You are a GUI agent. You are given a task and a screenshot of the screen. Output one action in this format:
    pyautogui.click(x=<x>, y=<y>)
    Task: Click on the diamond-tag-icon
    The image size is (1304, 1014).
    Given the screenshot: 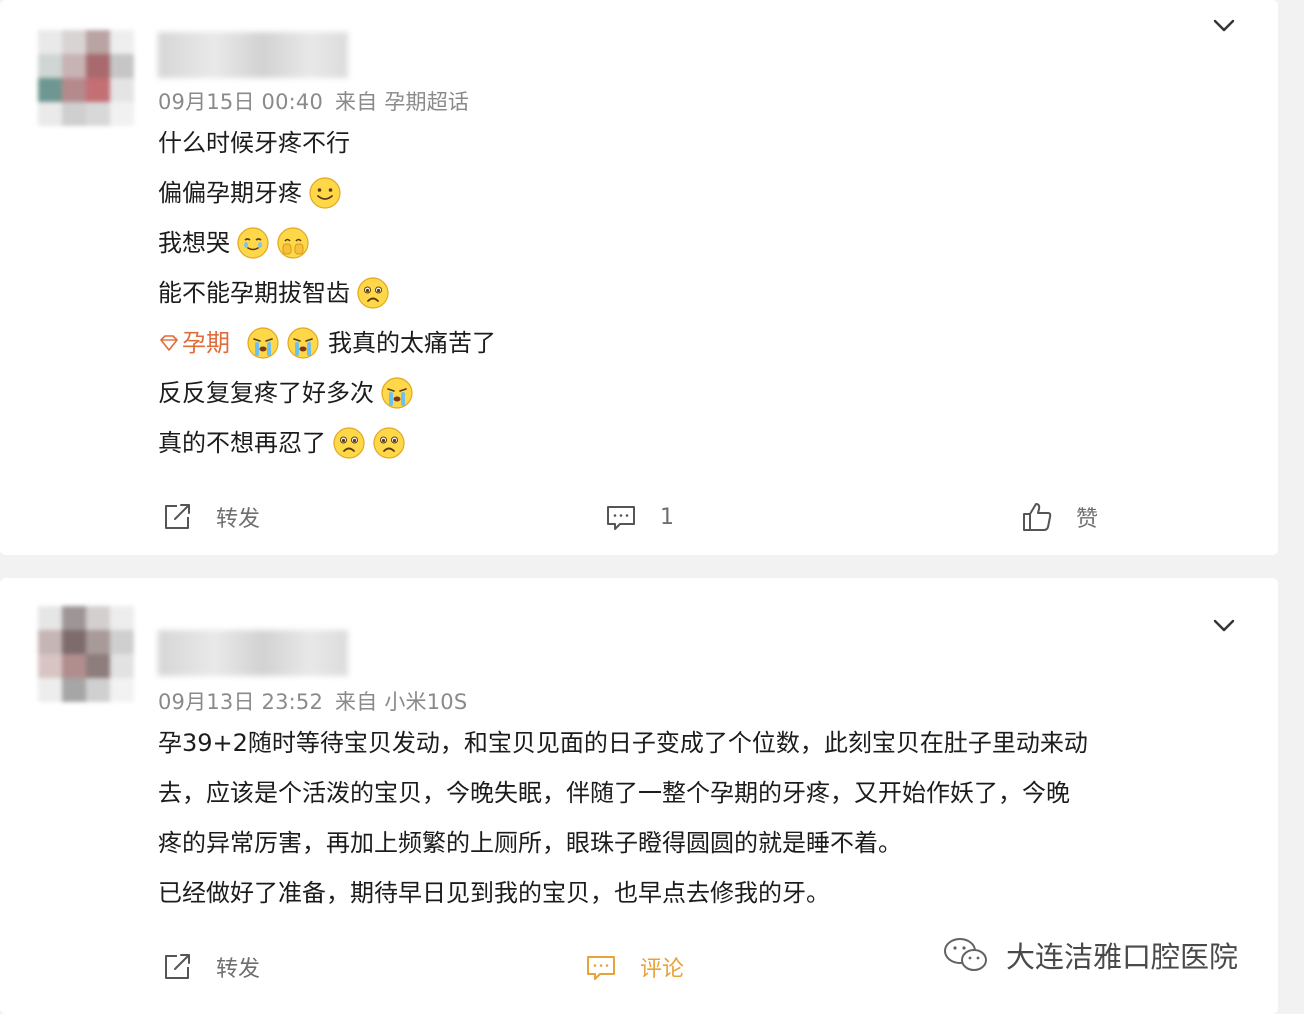 What is the action you would take?
    pyautogui.click(x=169, y=343)
    